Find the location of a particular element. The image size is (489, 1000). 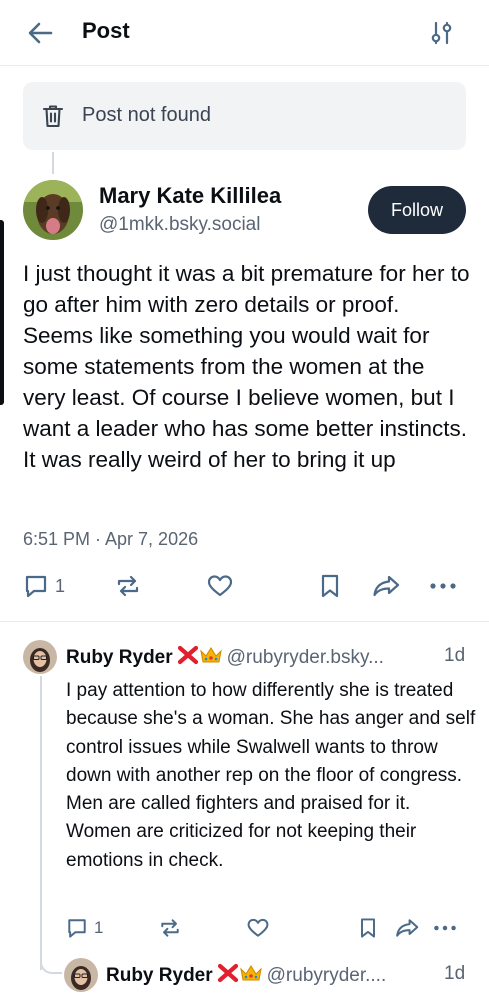

post-not-found-notice: Post not found is located at coordinates (244, 116).